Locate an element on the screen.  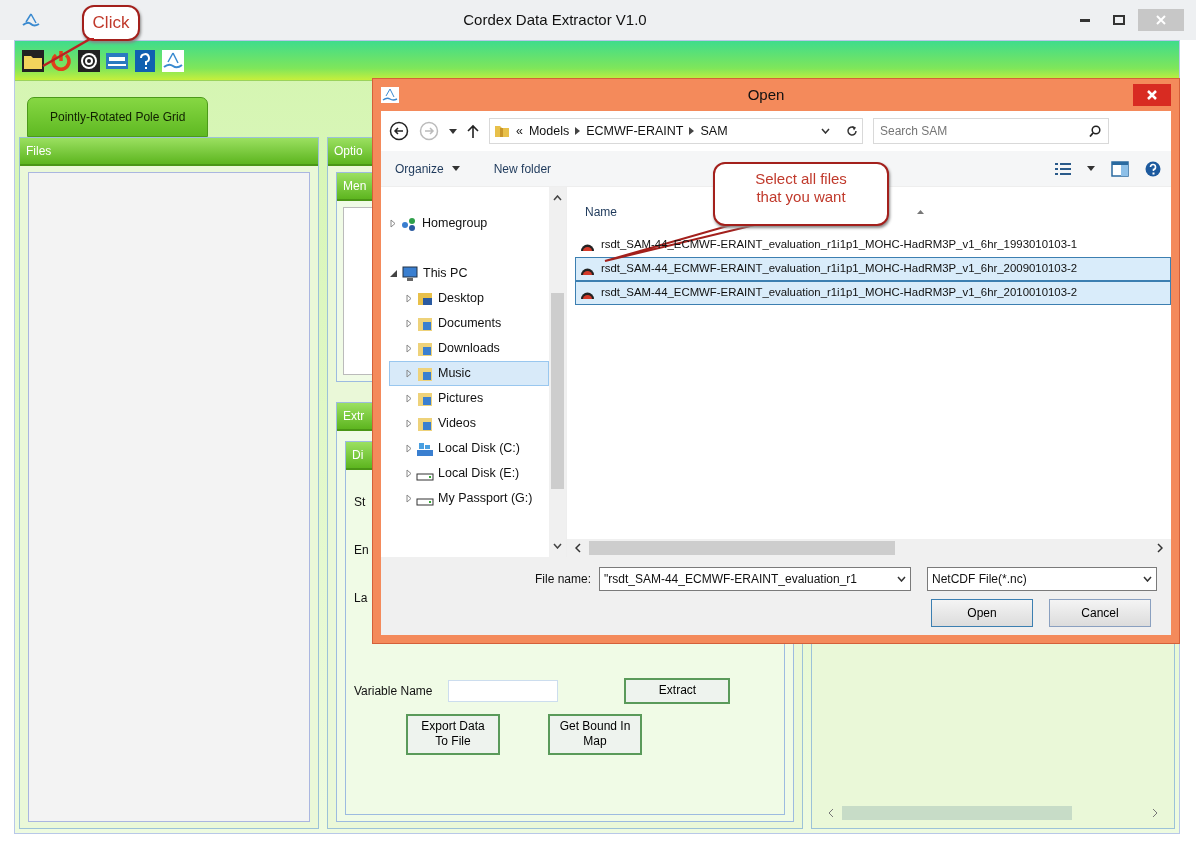
tree-item: Local Disk (E:) is located at coordinates (469, 473).